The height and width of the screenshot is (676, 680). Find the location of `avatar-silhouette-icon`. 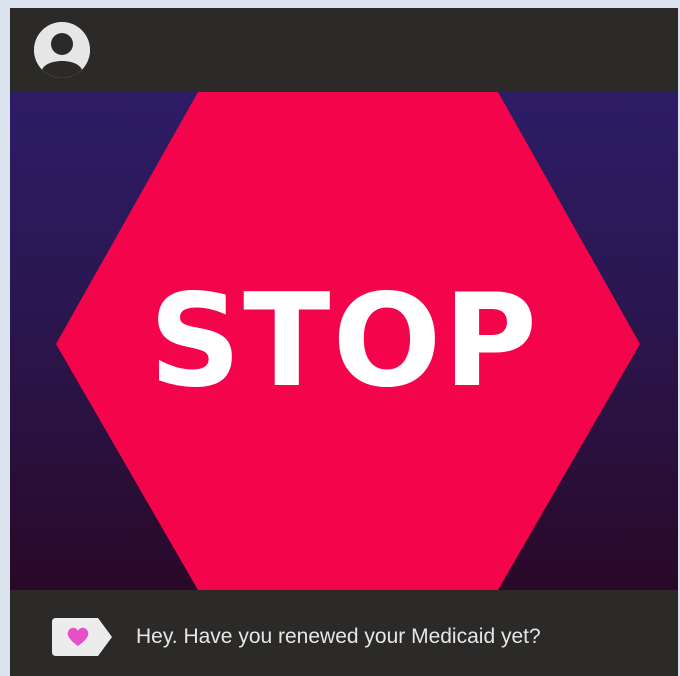

avatar-silhouette-icon is located at coordinates (62, 50).